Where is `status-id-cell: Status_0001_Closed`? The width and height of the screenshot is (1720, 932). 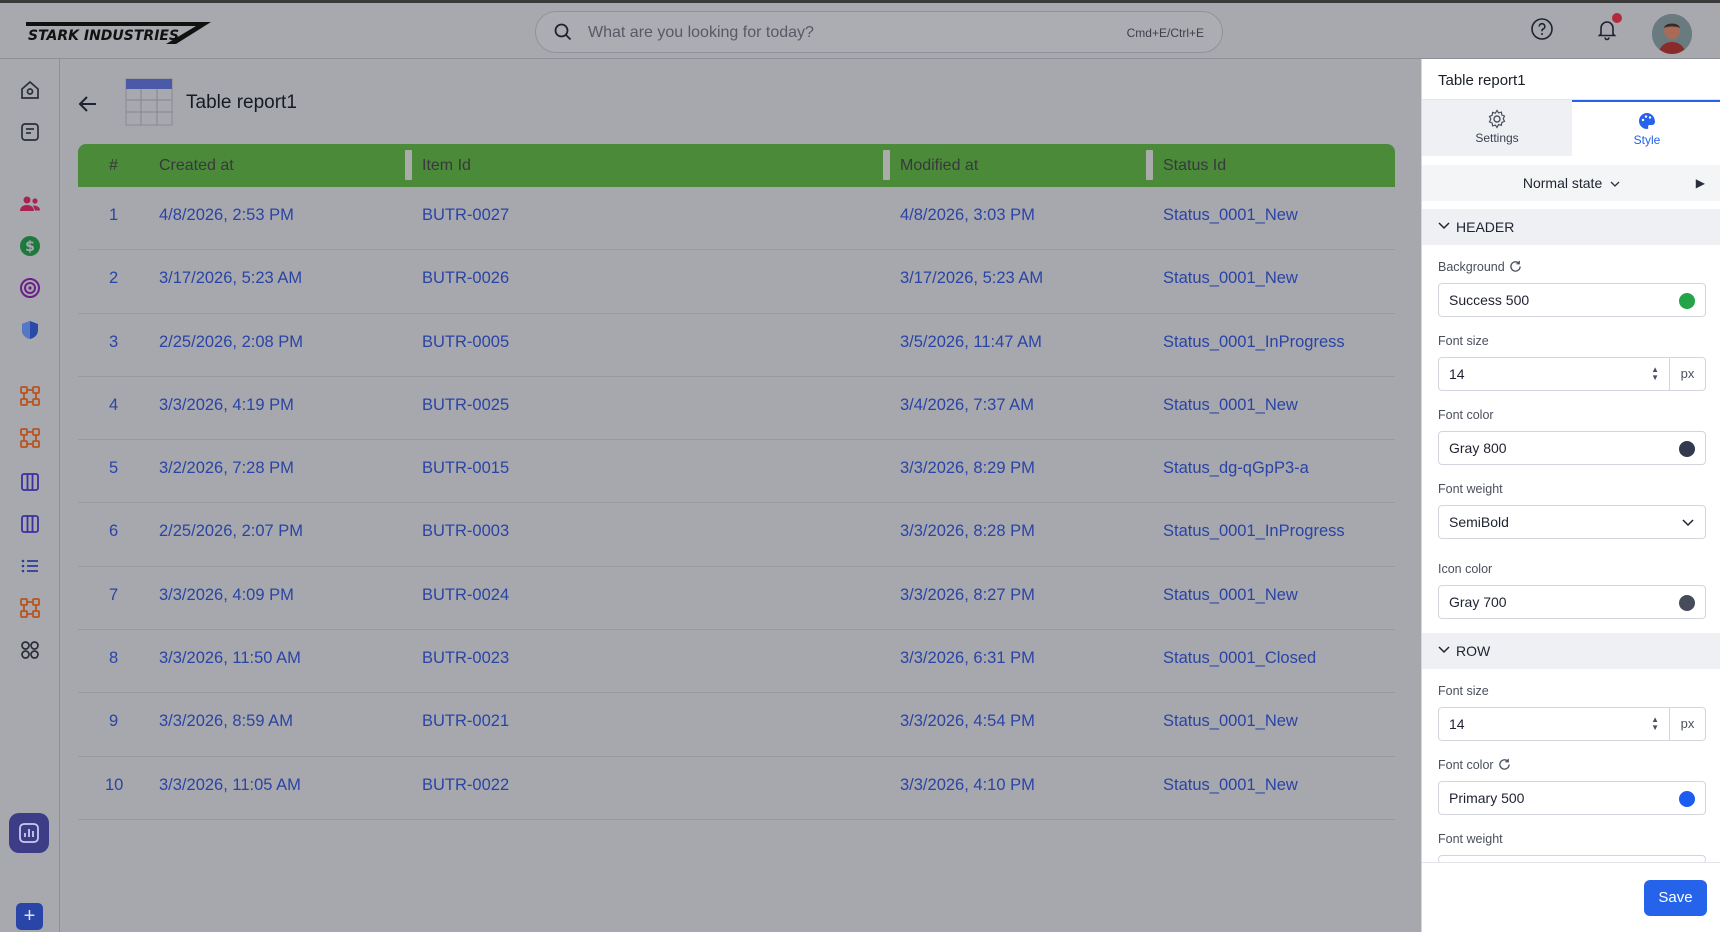
status-id-cell: Status_0001_Closed is located at coordinates (1240, 658).